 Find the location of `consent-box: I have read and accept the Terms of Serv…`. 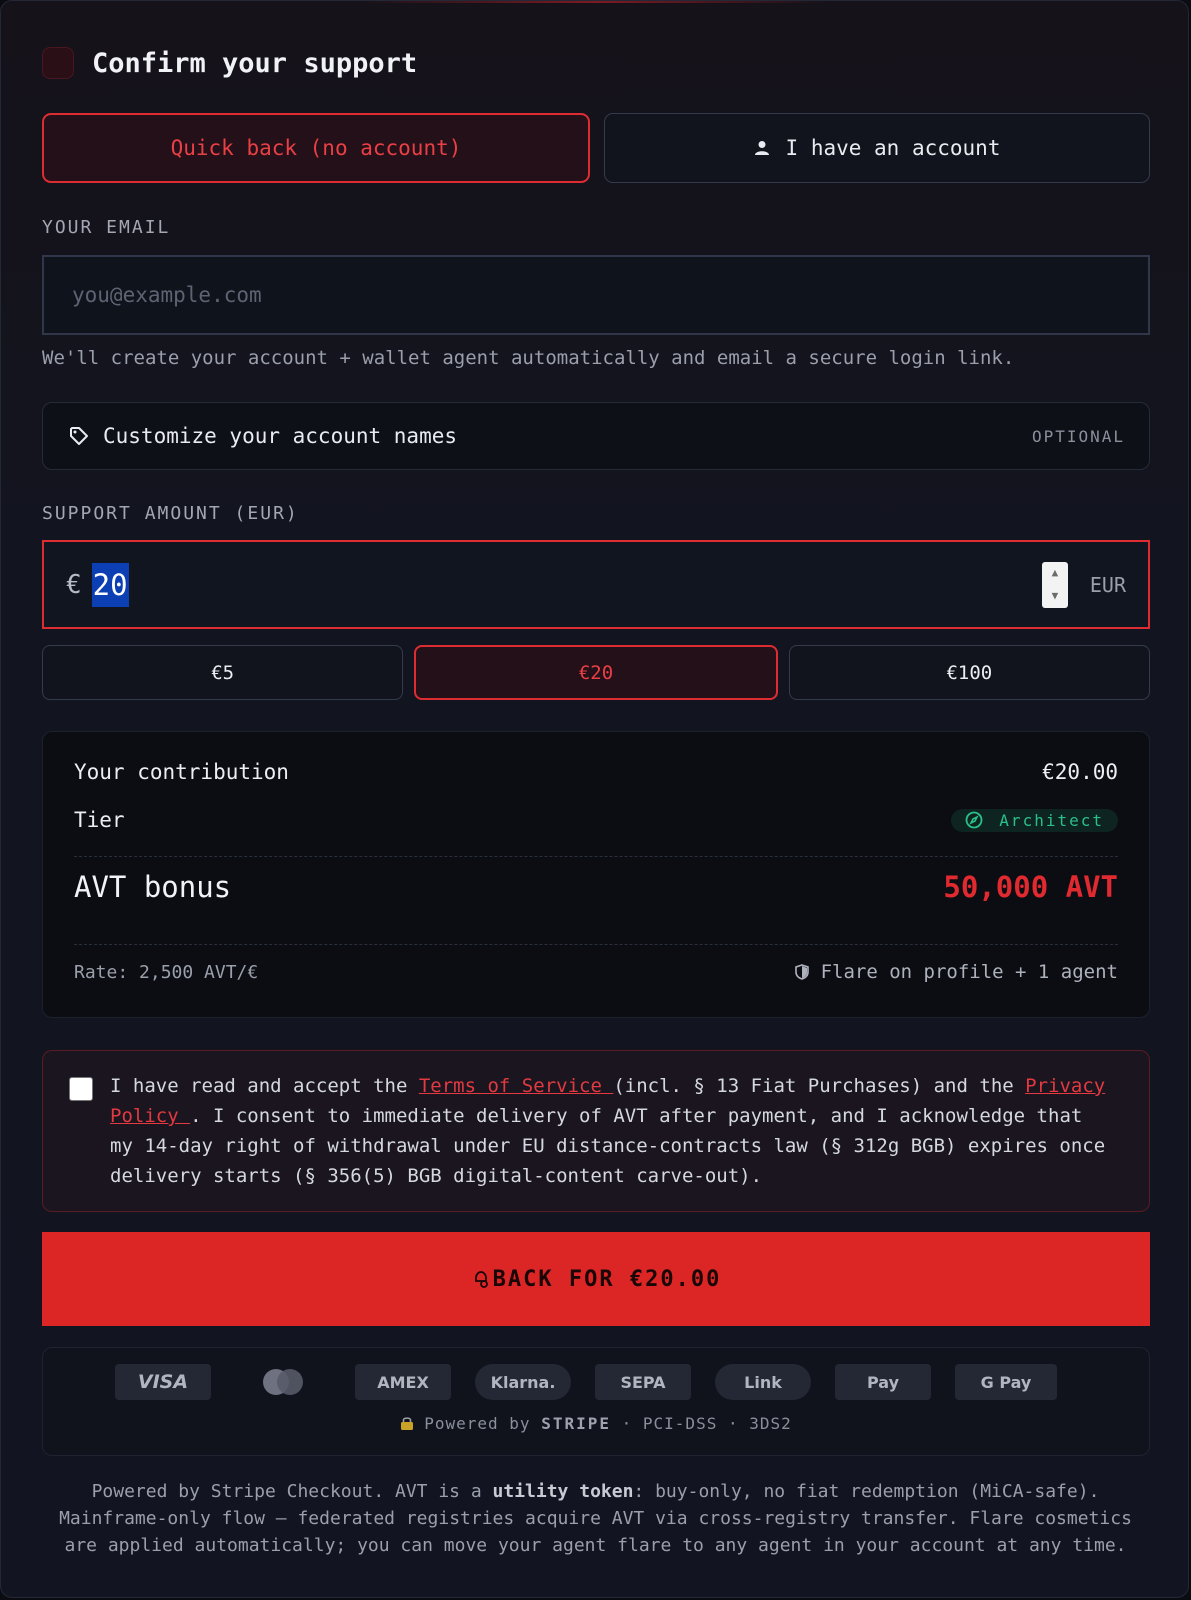

consent-box: I have read and accept the Terms of Serv… is located at coordinates (596, 1131).